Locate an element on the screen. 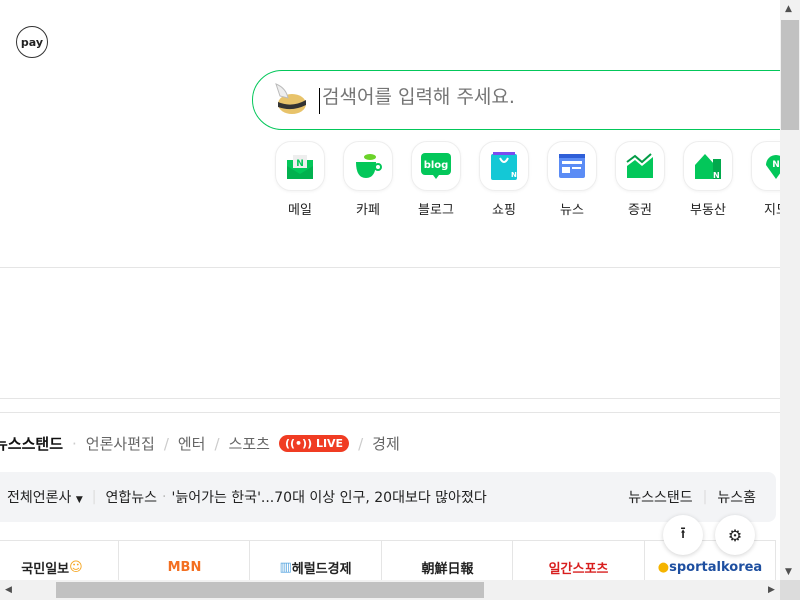 This screenshot has height=600, width=800. tab-press-edit: 언론사편집 is located at coordinates (120, 443).